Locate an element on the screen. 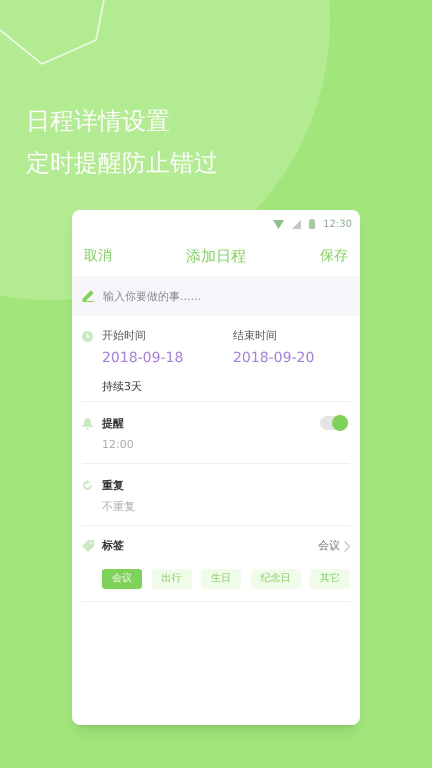 The image size is (432, 768). end-time-label: 结束时间 is located at coordinates (255, 336).